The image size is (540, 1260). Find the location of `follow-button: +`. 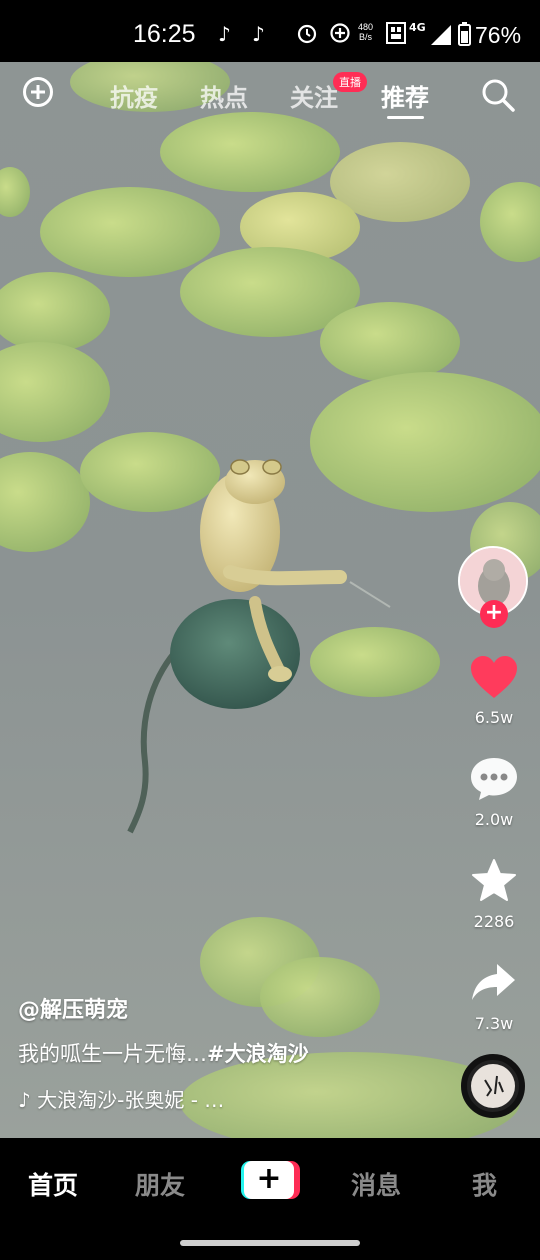

follow-button: + is located at coordinates (494, 614).